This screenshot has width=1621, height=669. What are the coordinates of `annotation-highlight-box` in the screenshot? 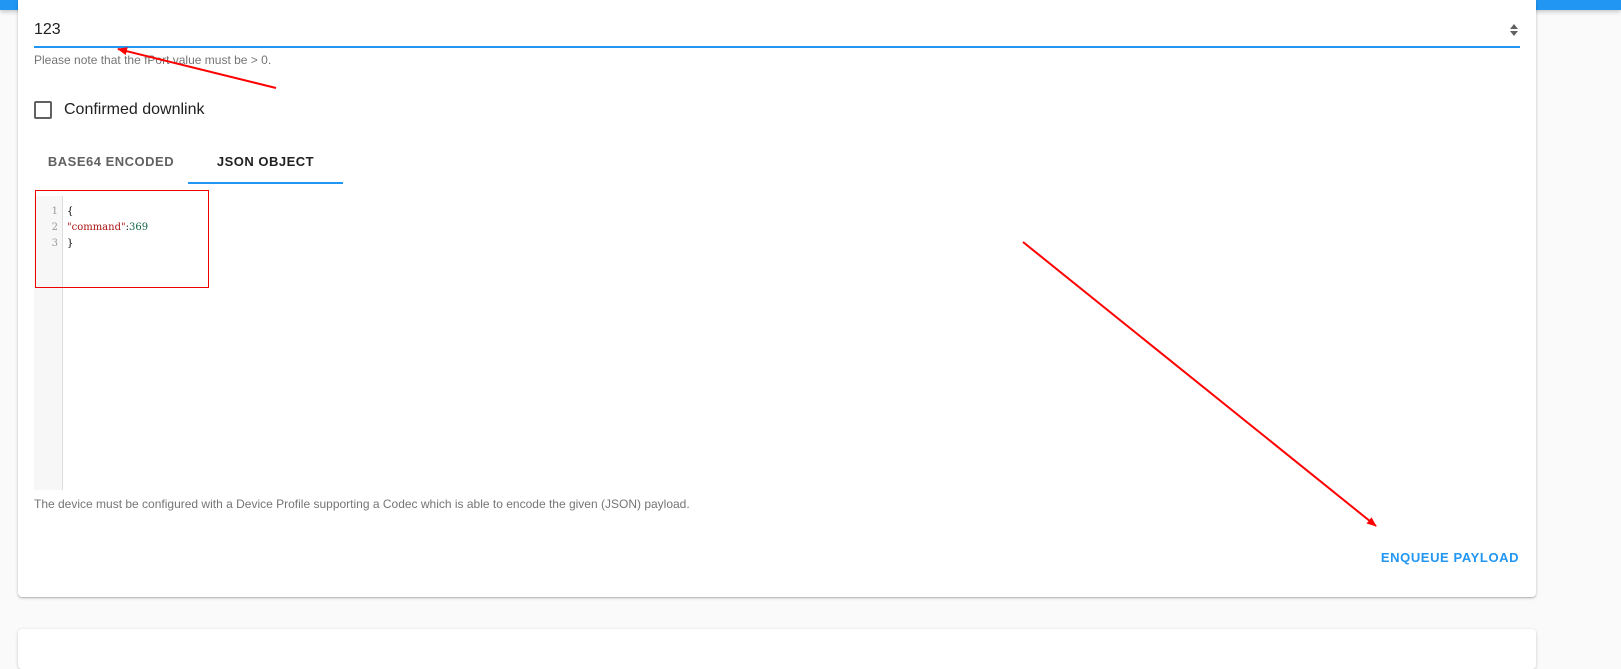 It's located at (122, 239).